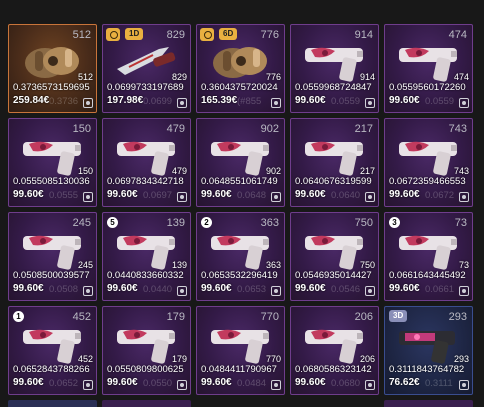 This screenshot has height=407, width=484. Describe the element at coordinates (334, 162) in the screenshot. I see `inventory-item-card: 217 217 0.0640 0.0640676319599 99.60€` at that location.